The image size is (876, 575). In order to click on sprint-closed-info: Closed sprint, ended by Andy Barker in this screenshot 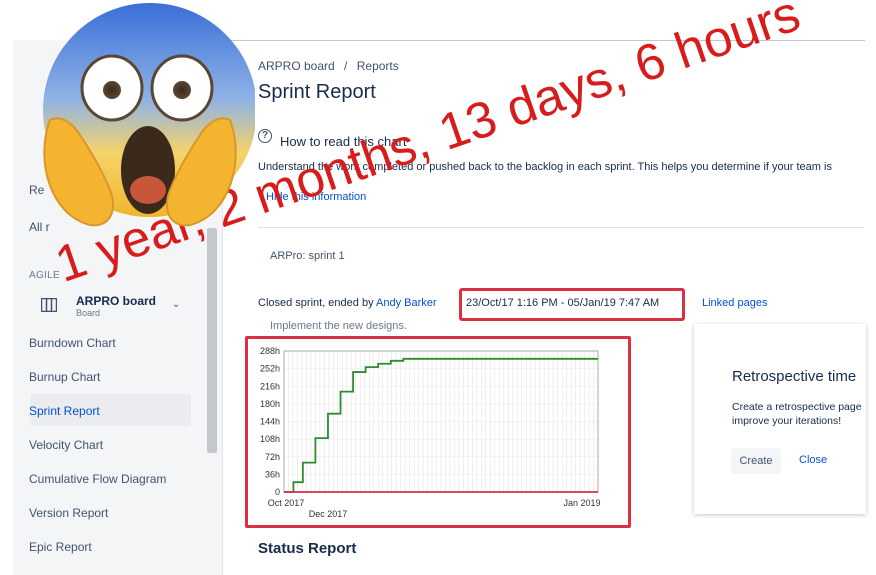, I will do `click(347, 303)`.